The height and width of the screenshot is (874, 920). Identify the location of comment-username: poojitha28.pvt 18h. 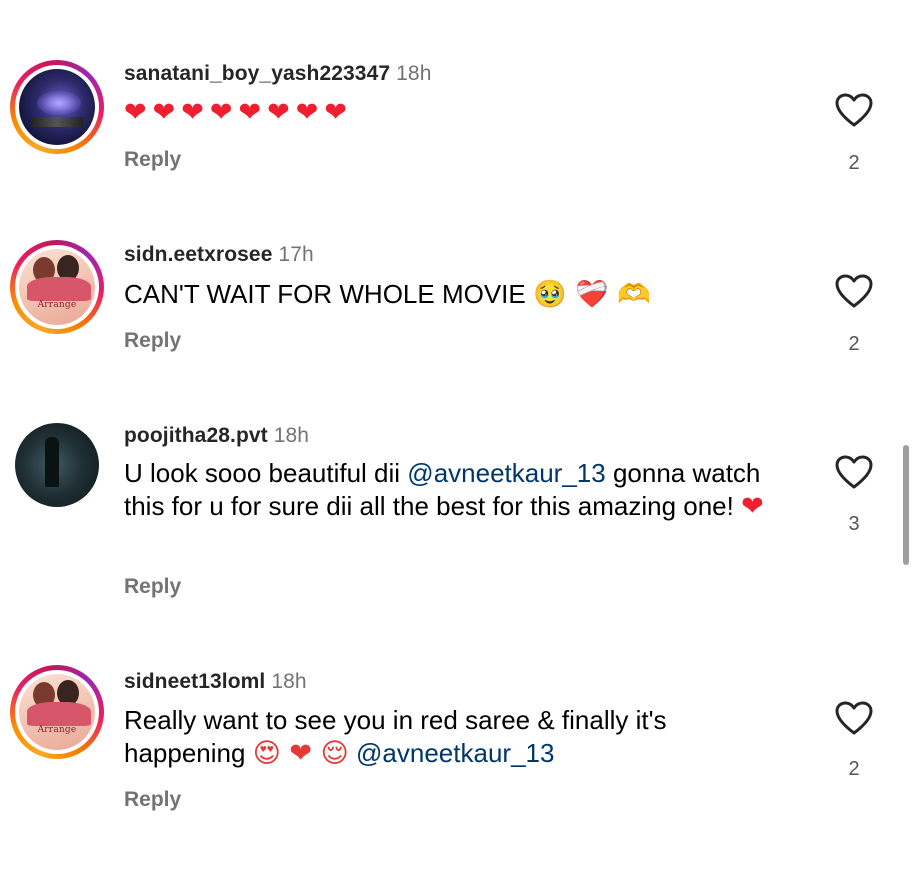
(216, 436).